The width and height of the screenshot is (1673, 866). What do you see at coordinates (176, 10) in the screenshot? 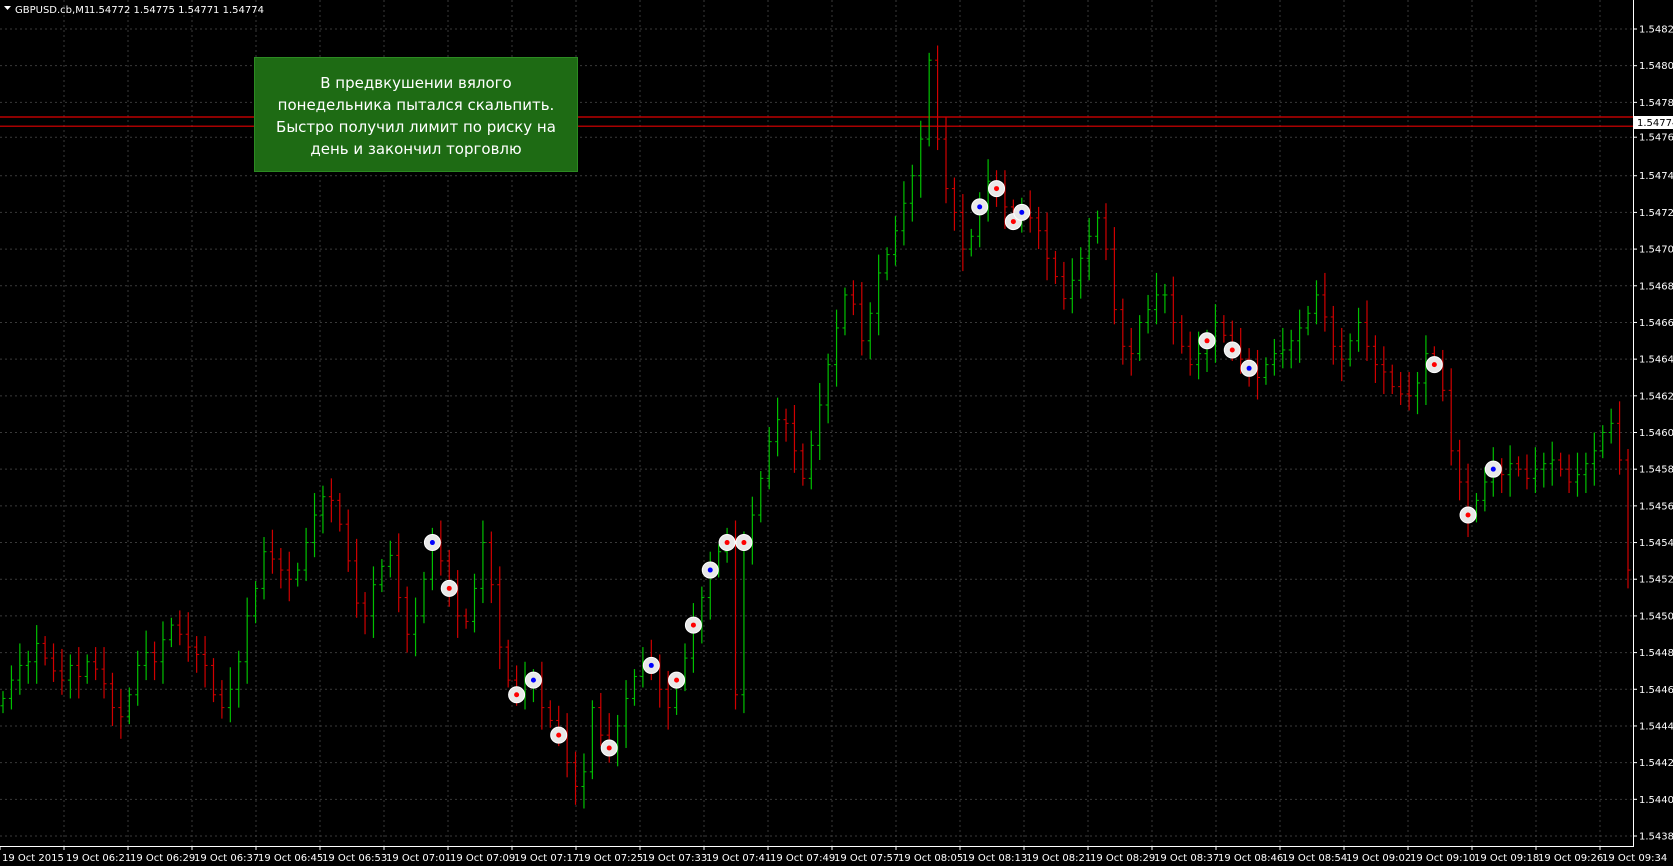
I see `ohlc-values: 1.54772 1.54775 1.54771 1.54774` at bounding box center [176, 10].